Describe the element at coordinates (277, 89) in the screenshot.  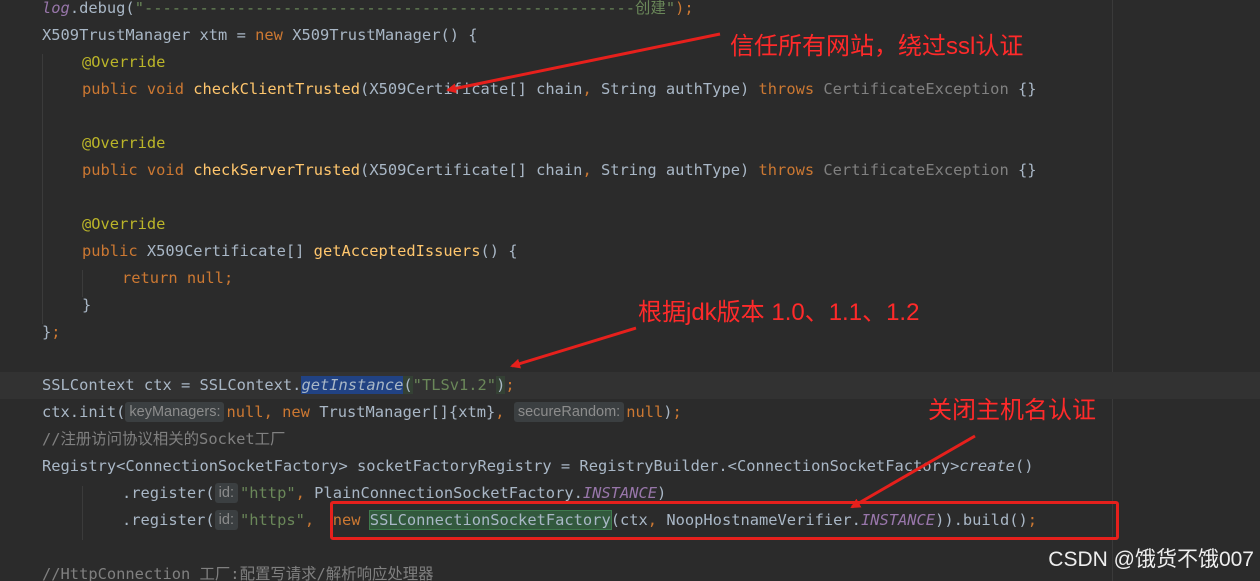
I see `method-name: checkClientTrusted` at that location.